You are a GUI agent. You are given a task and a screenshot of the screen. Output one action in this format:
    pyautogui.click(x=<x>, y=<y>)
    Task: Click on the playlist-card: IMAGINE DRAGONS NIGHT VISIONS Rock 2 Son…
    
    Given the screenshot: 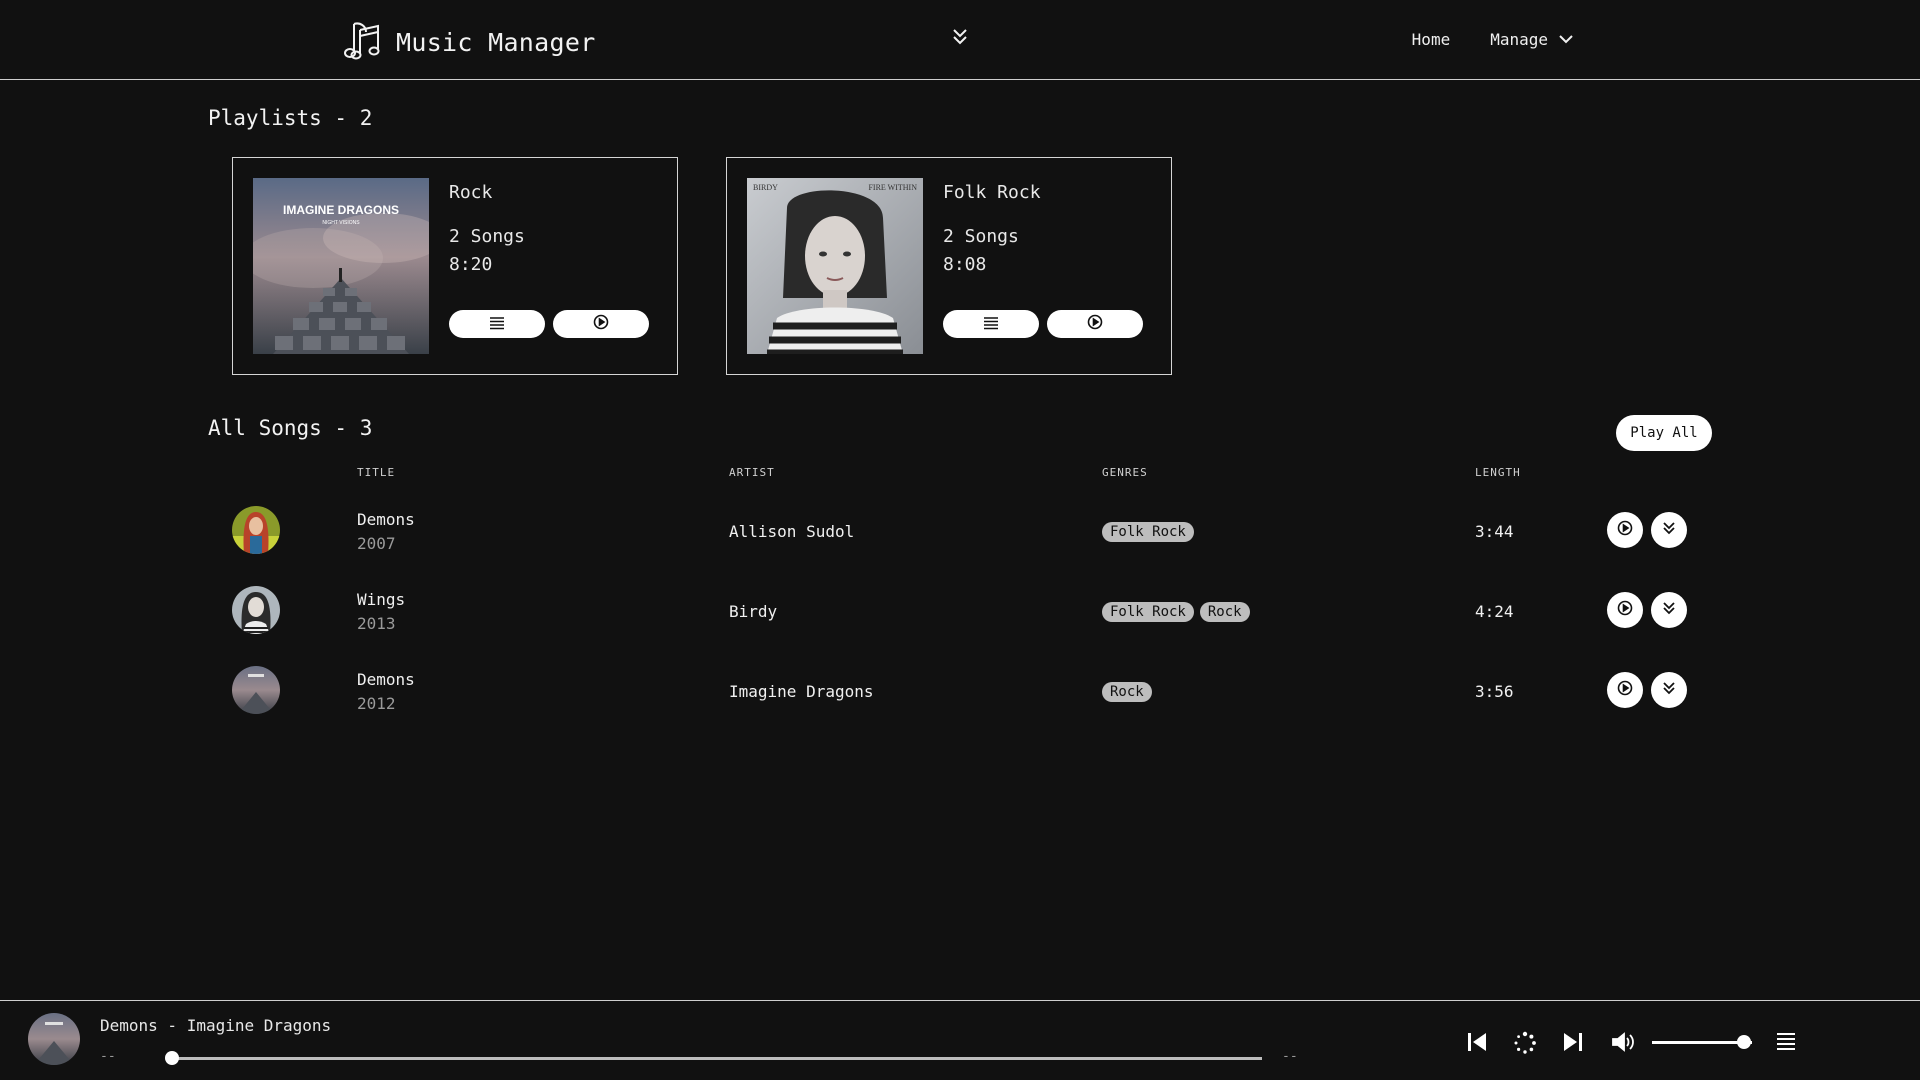 What is the action you would take?
    pyautogui.click(x=455, y=266)
    